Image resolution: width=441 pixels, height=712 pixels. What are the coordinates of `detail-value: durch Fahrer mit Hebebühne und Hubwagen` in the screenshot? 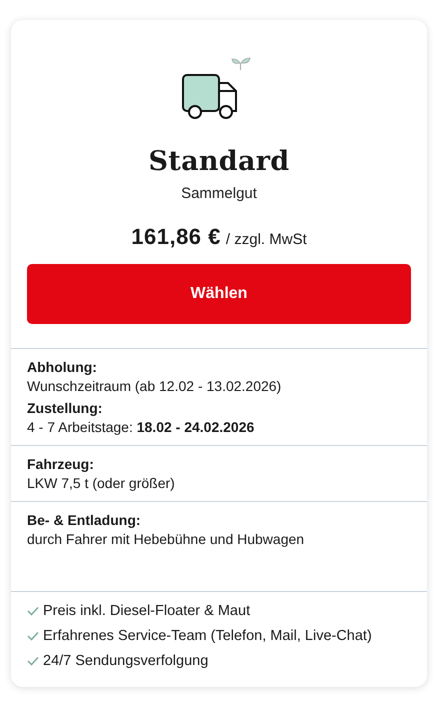 It's located at (166, 539).